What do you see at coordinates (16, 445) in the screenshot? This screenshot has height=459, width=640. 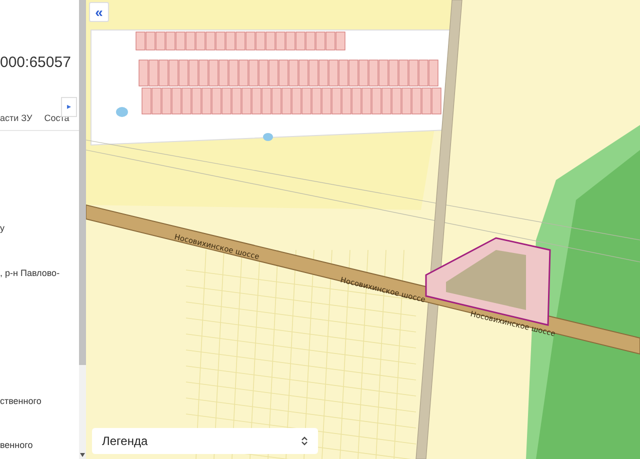 I see `info-text: венного` at bounding box center [16, 445].